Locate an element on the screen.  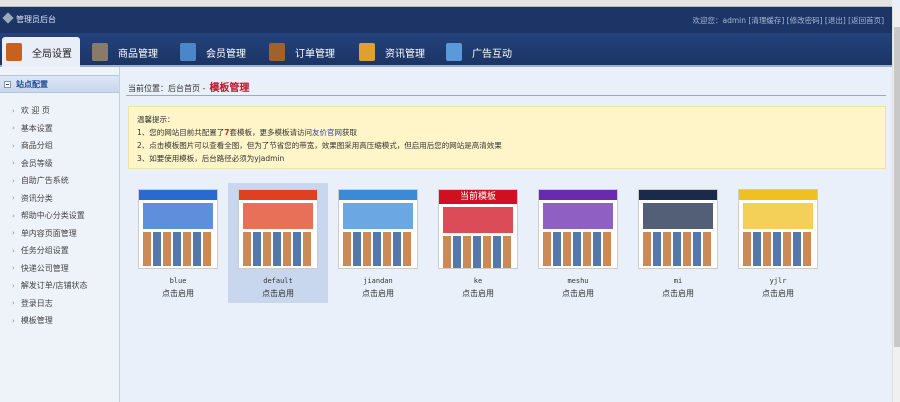
template-name: mi is located at coordinates (678, 281).